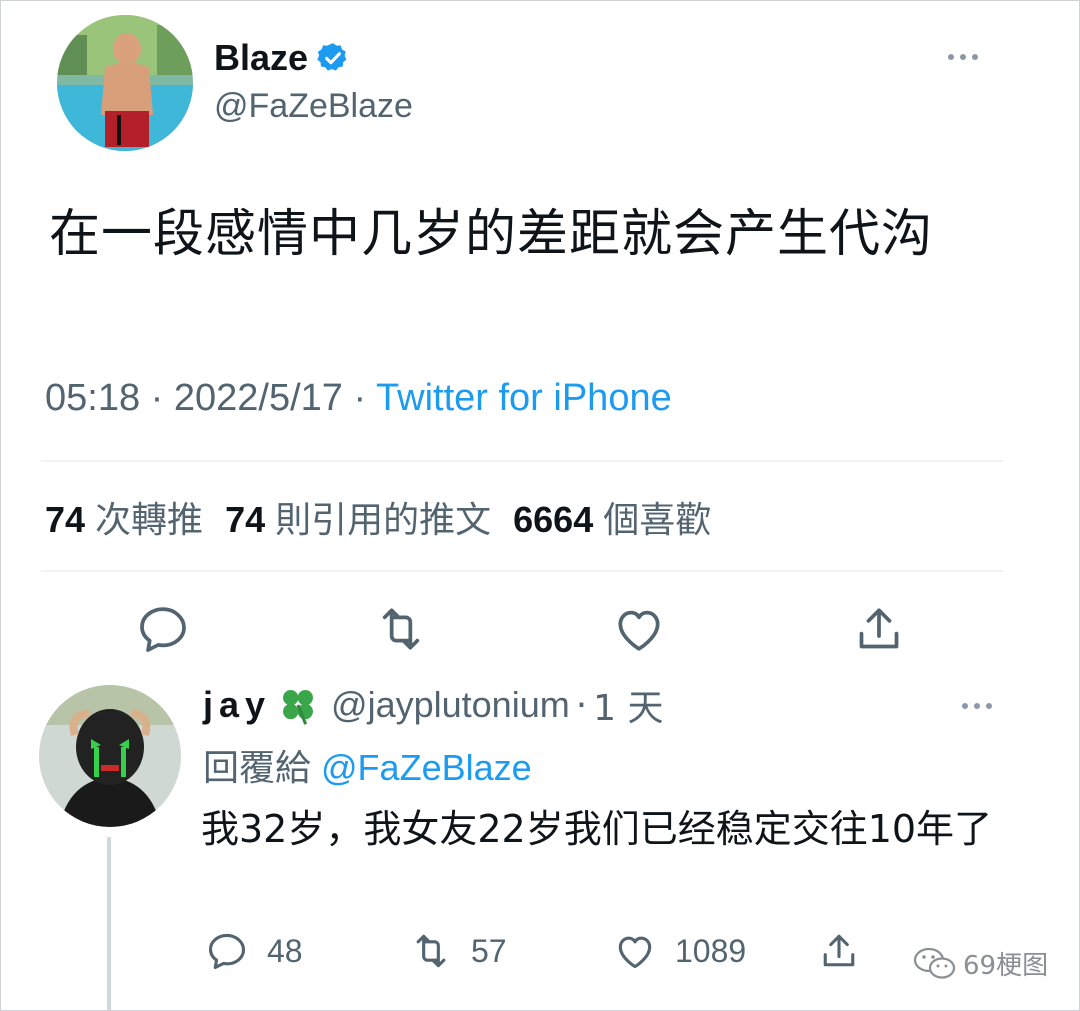 Image resolution: width=1080 pixels, height=1011 pixels. Describe the element at coordinates (489, 950) in the screenshot. I see `retweet-count: 57` at that location.